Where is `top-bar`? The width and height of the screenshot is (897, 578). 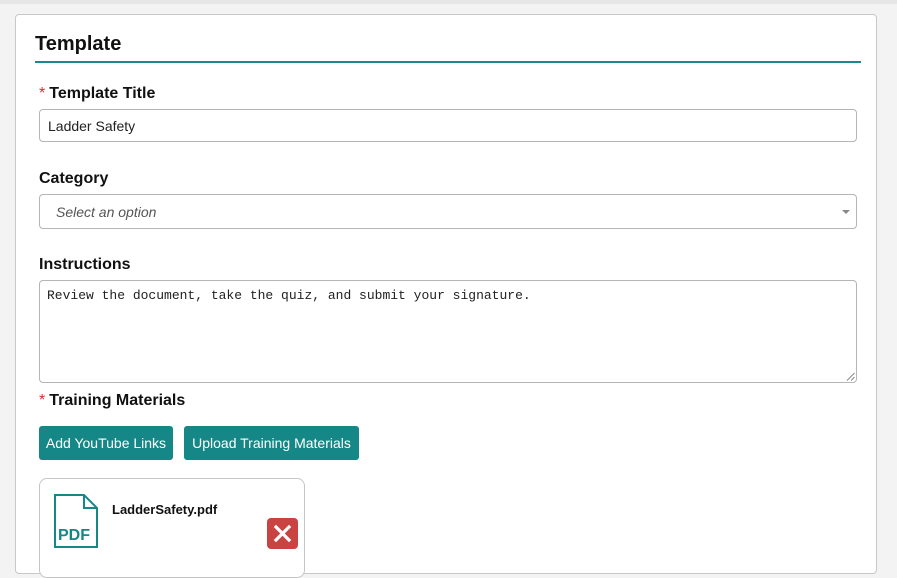
top-bar is located at coordinates (448, 2).